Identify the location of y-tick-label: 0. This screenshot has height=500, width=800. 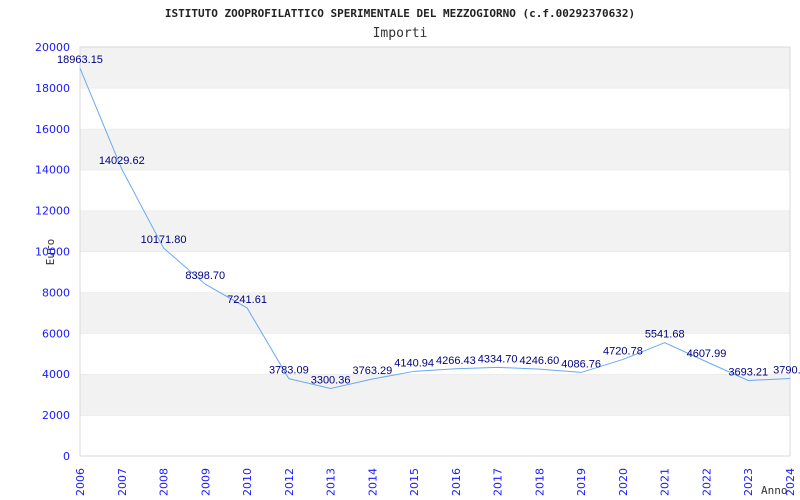
(66, 456).